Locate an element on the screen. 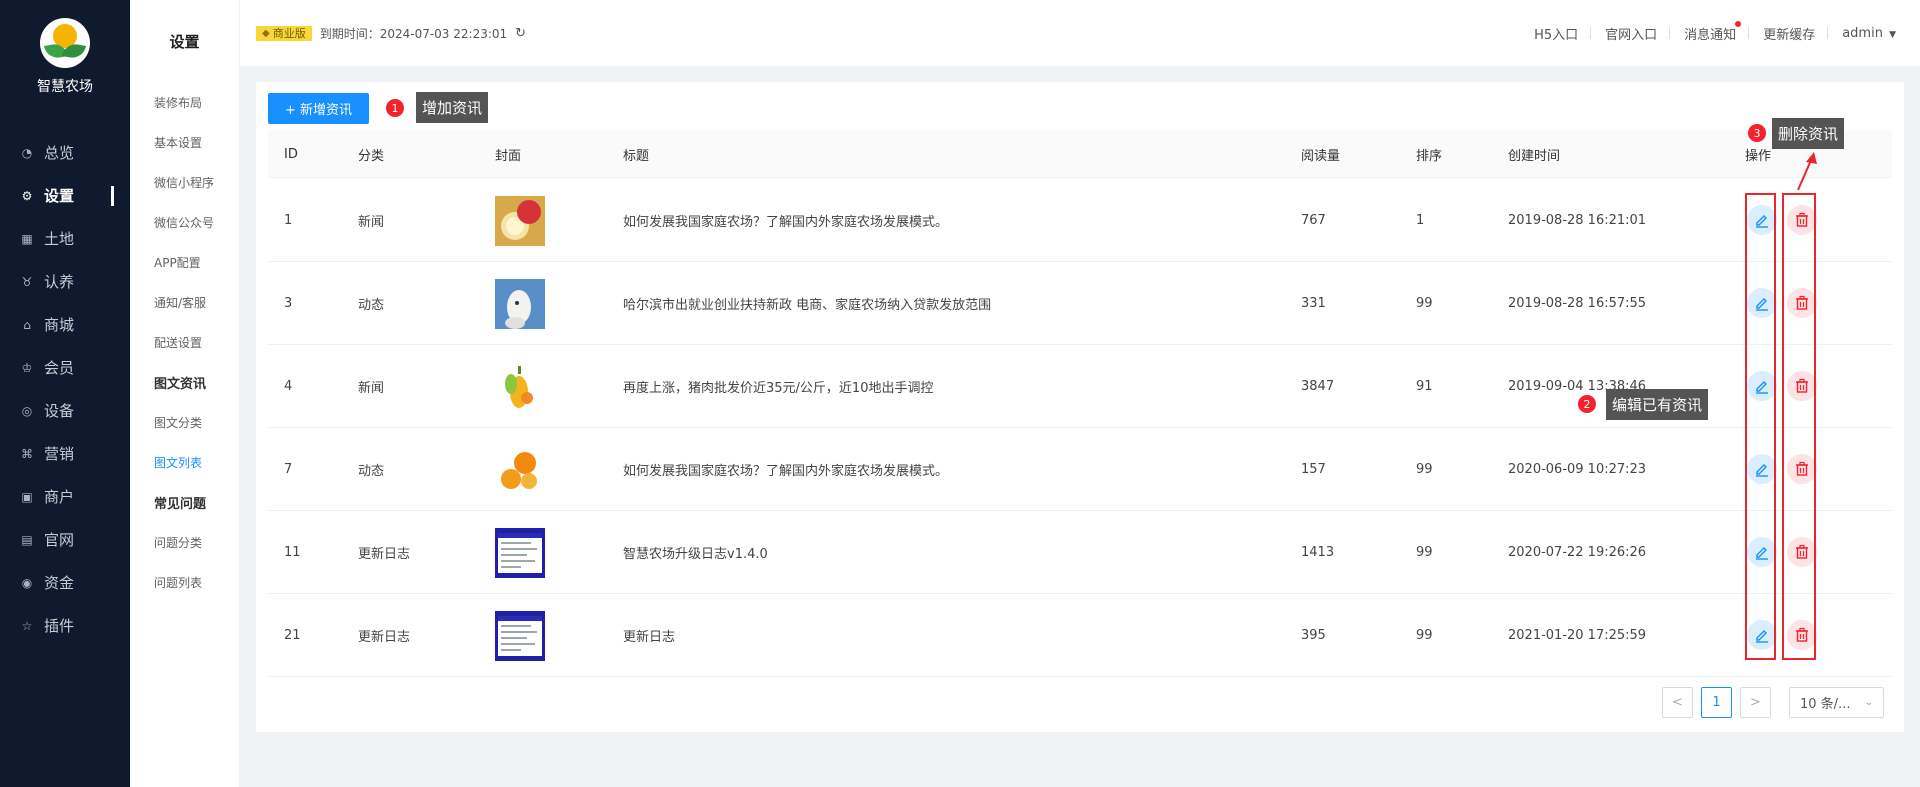 The width and height of the screenshot is (1920, 787). cell-created: 2019-08-28 16:57:55 is located at coordinates (1577, 303).